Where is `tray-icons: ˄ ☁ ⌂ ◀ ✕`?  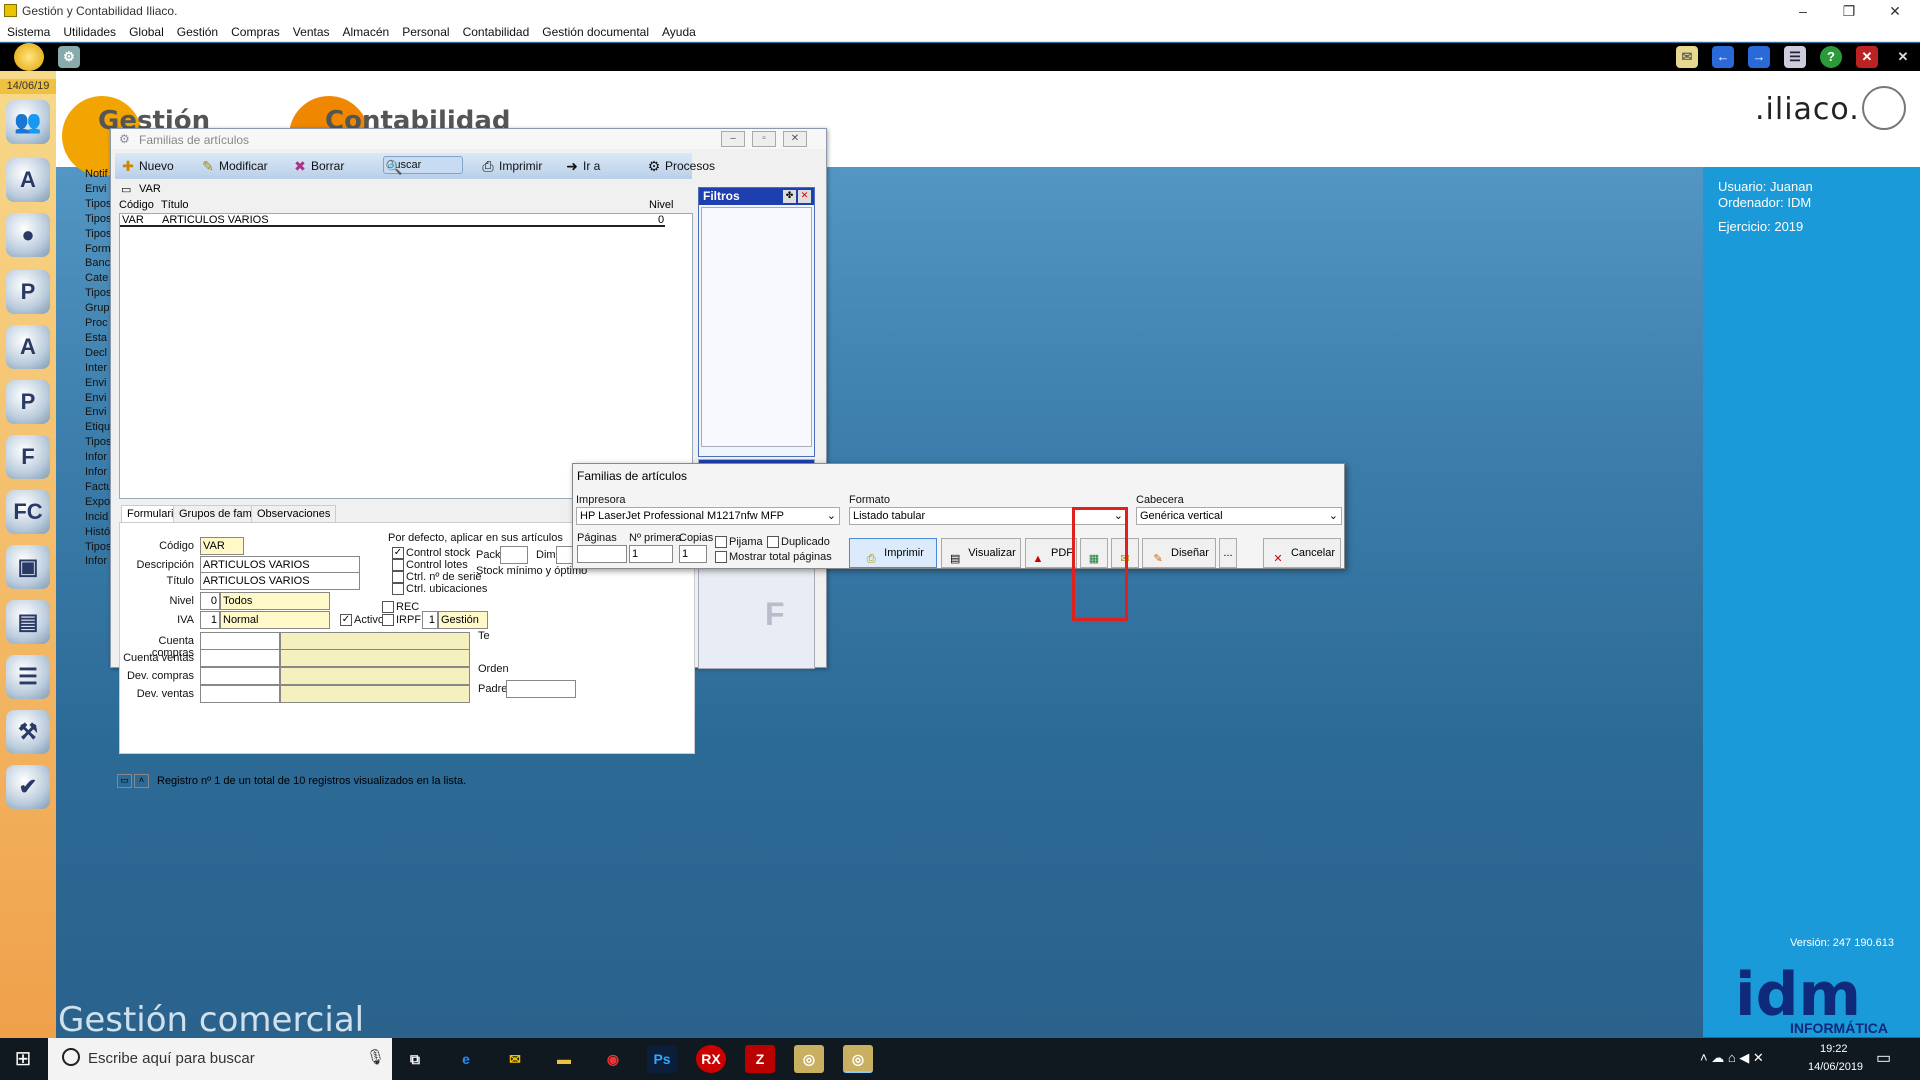 tray-icons: ˄ ☁ ⌂ ◀ ✕ is located at coordinates (1732, 1058).